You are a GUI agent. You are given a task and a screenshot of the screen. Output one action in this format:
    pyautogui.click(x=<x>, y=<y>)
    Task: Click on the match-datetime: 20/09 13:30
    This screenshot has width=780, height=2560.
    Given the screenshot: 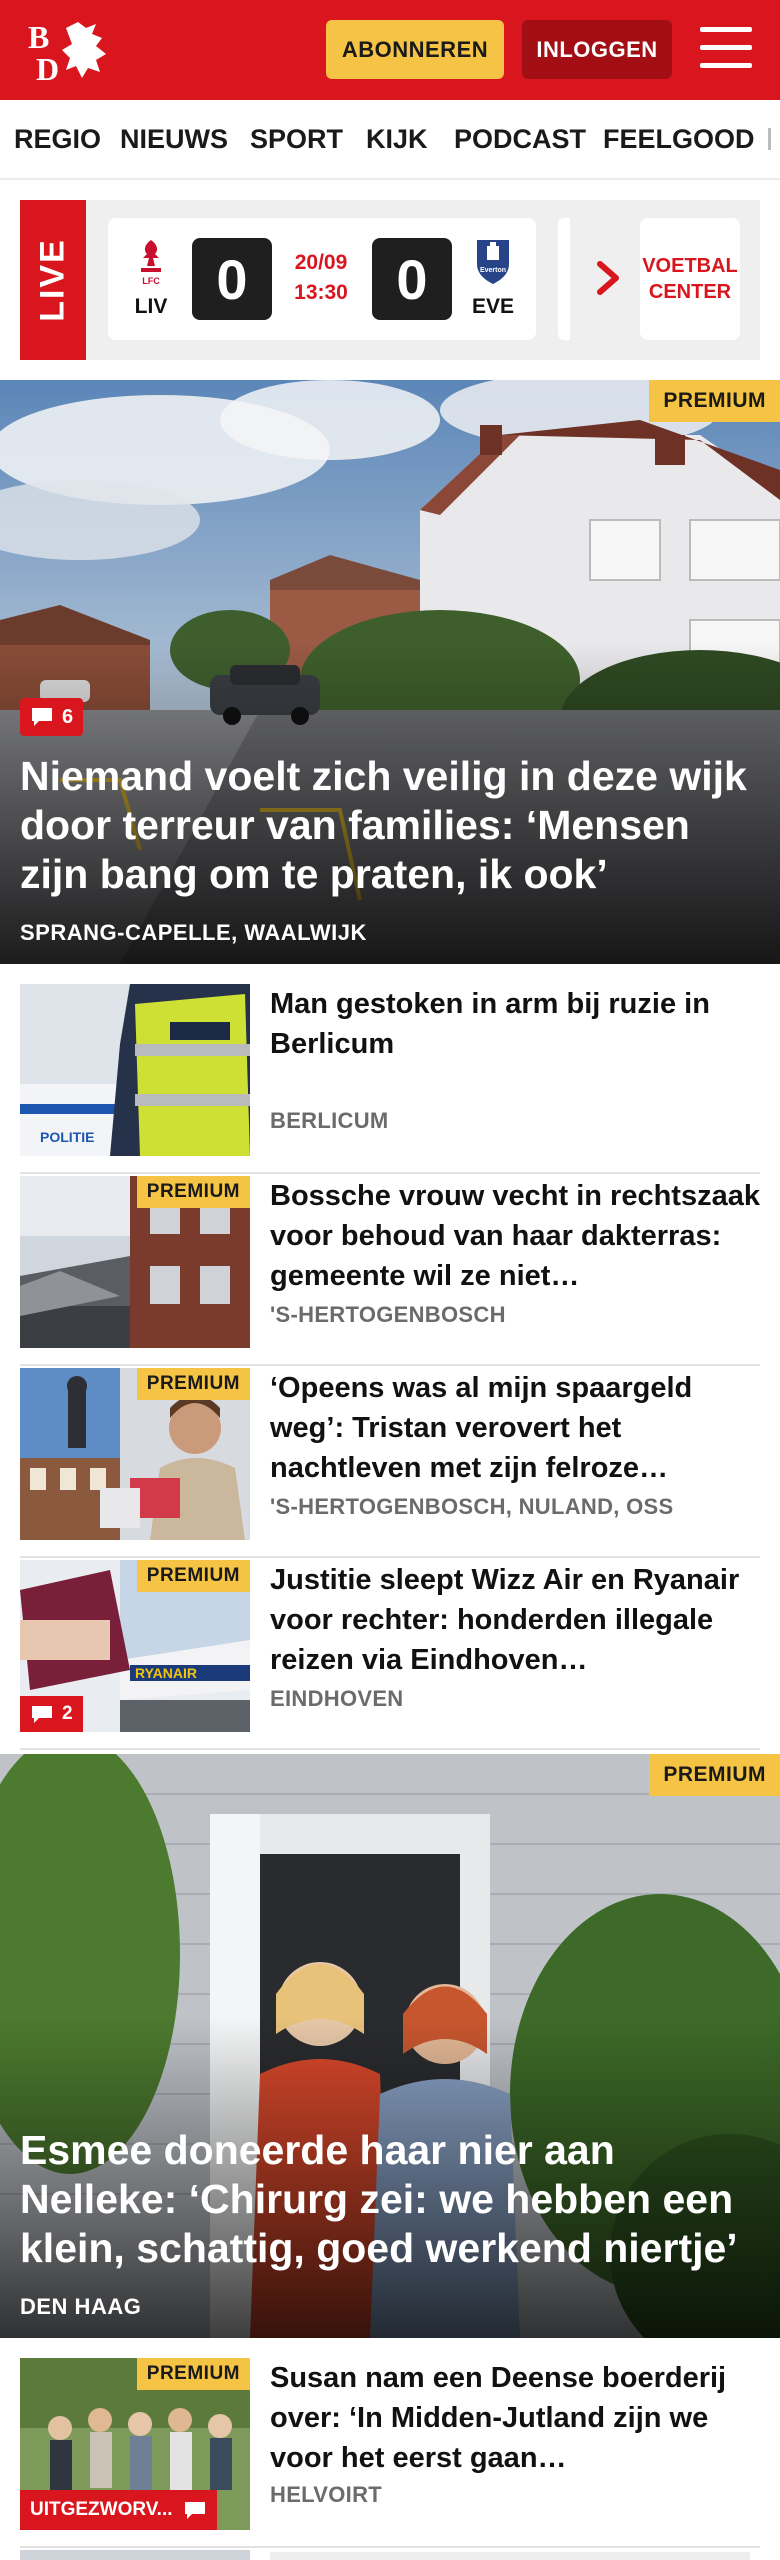 What is the action you would take?
    pyautogui.click(x=321, y=278)
    